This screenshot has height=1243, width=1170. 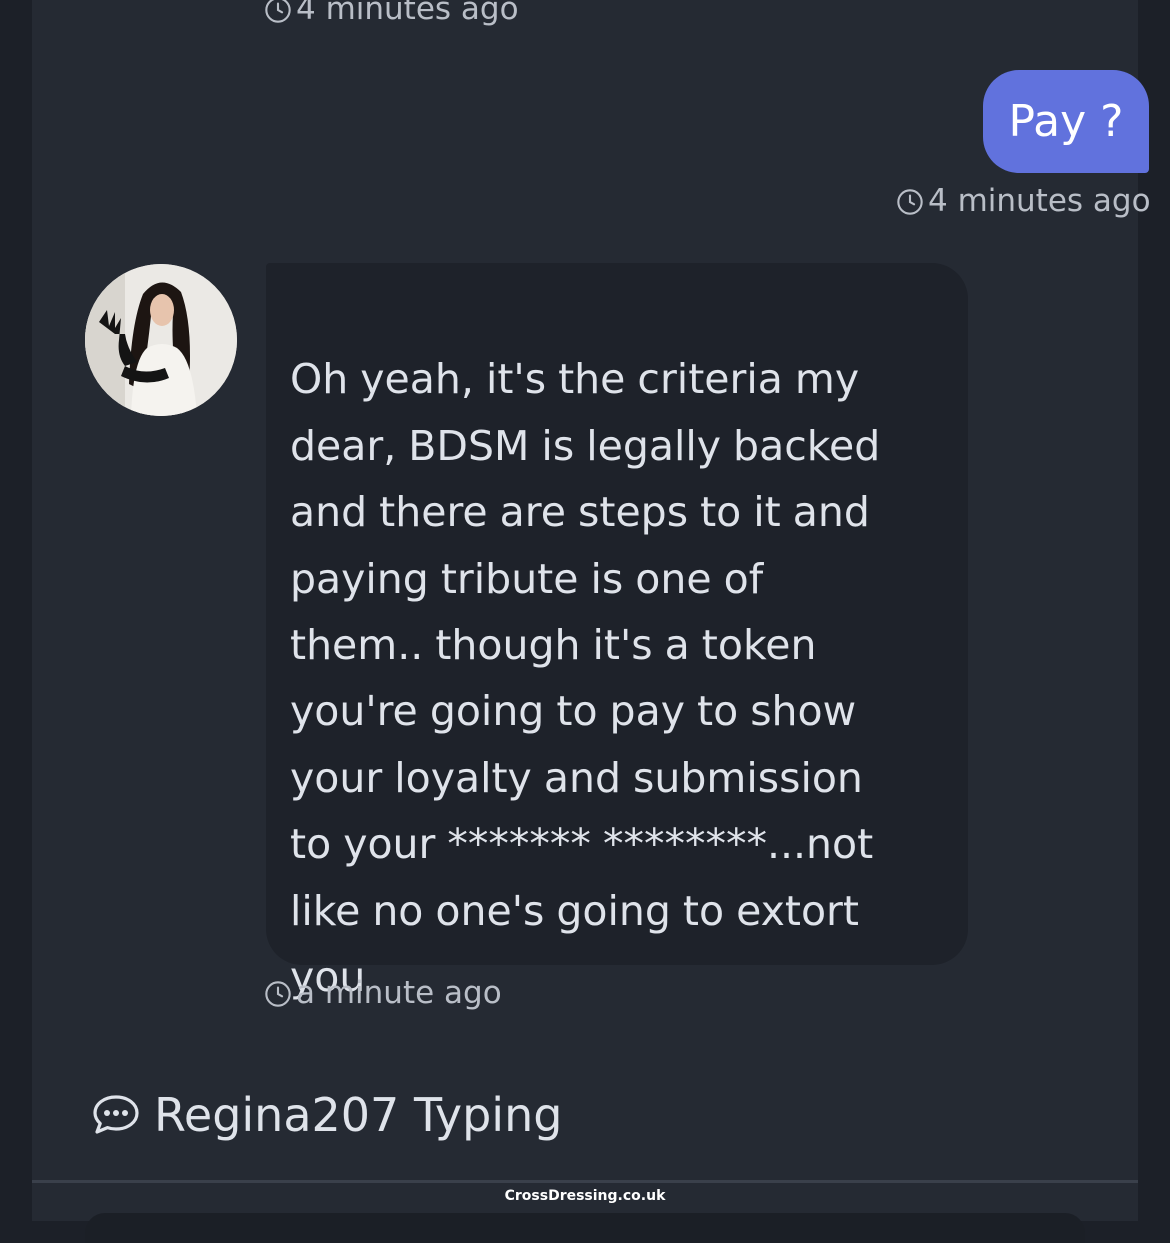 I want to click on sent-message-timestamp: 4 minutes ago, so click(x=1023, y=201).